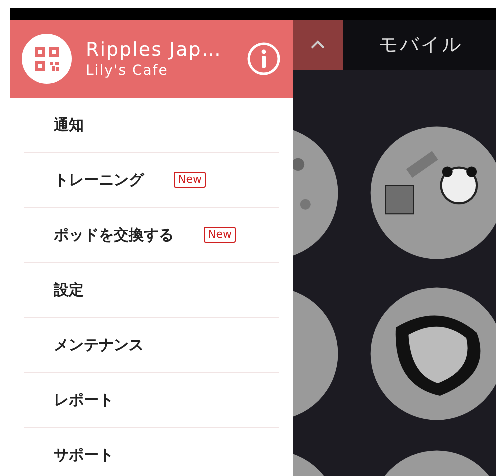 Image resolution: width=496 pixels, height=476 pixels. Describe the element at coordinates (421, 45) in the screenshot. I see `header-title: モバイル` at that location.